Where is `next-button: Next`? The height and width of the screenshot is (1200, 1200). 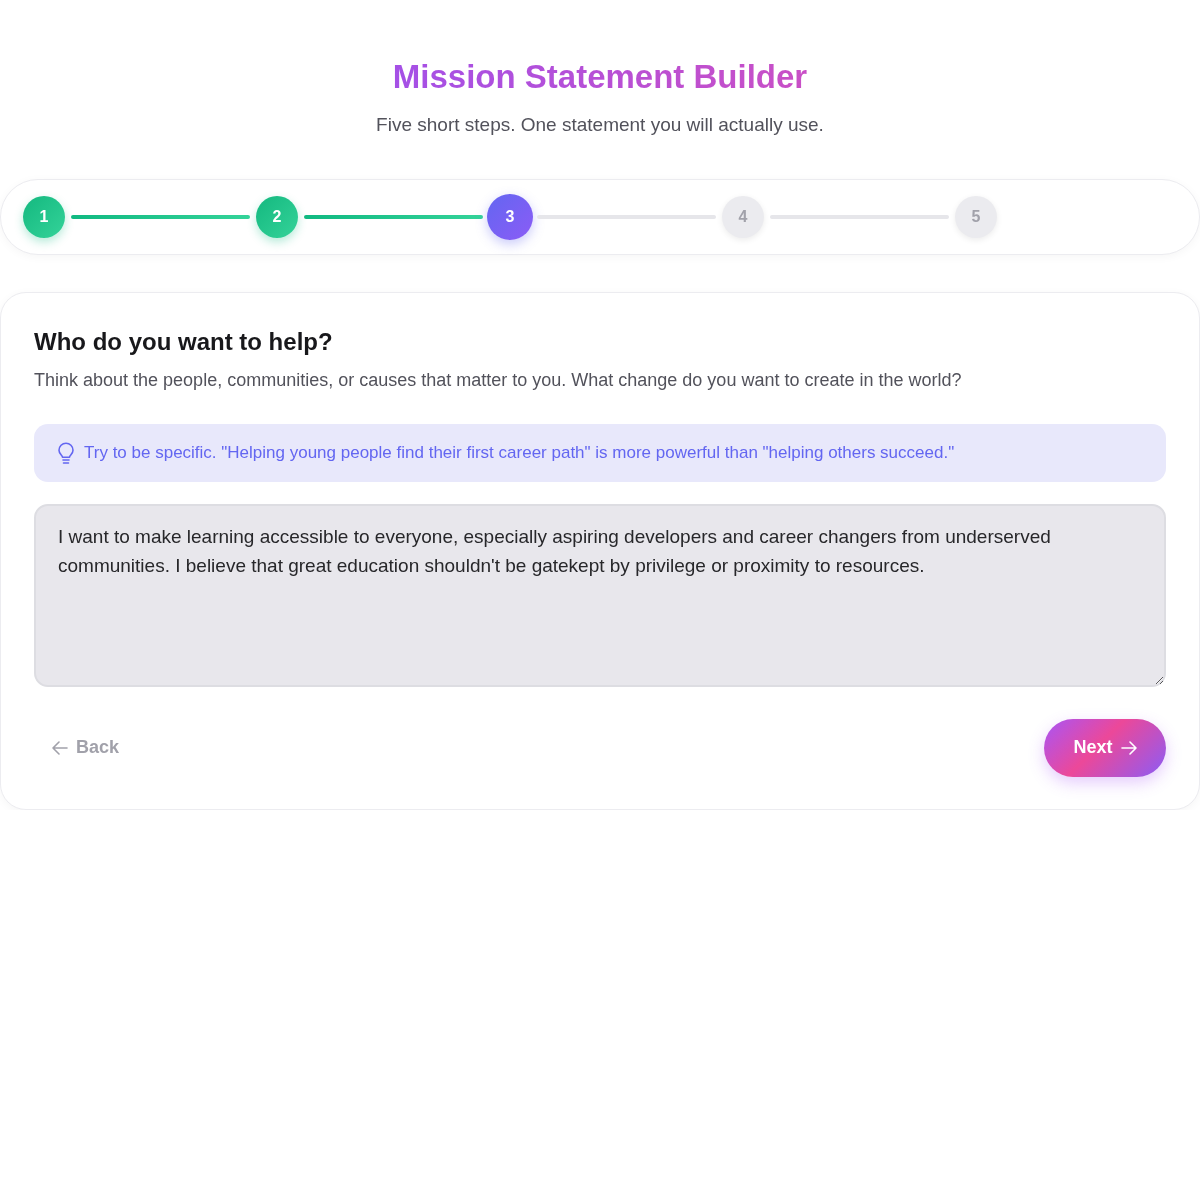 next-button: Next is located at coordinates (1105, 747).